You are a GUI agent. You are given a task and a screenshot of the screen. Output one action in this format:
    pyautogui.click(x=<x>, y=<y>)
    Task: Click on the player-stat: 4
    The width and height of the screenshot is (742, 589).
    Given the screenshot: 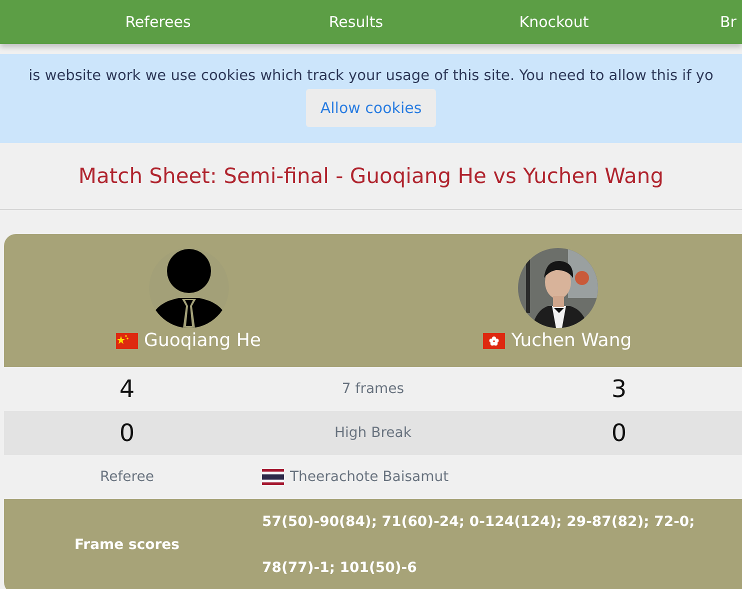 What is the action you would take?
    pyautogui.click(x=127, y=389)
    